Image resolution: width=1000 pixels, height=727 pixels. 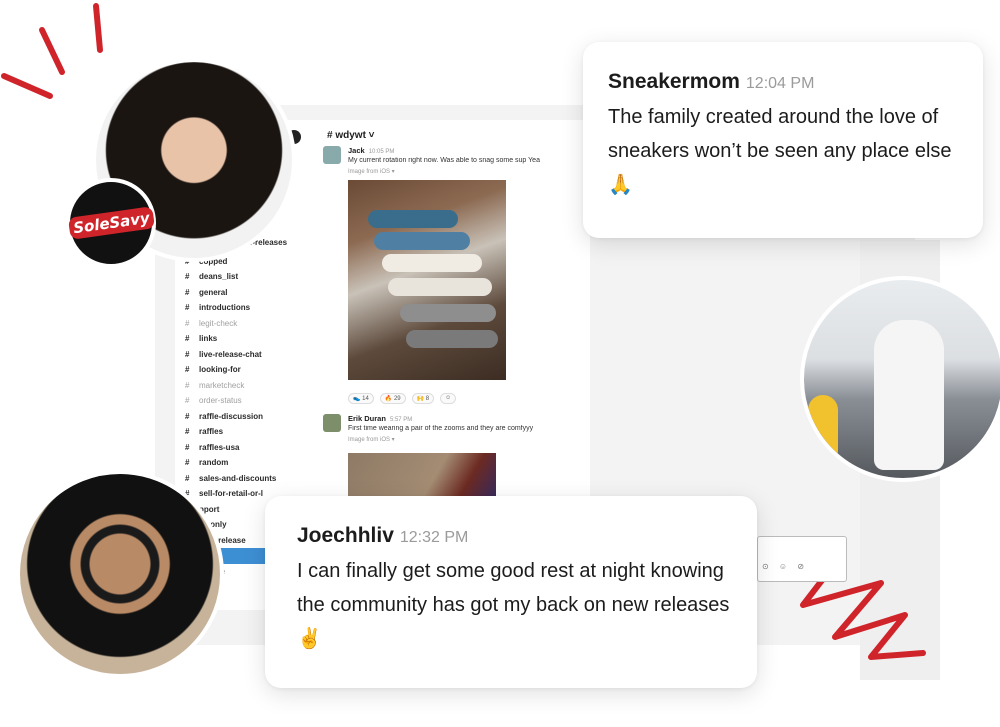 What do you see at coordinates (434, 537) in the screenshot?
I see `message-time: 12:32 PM` at bounding box center [434, 537].